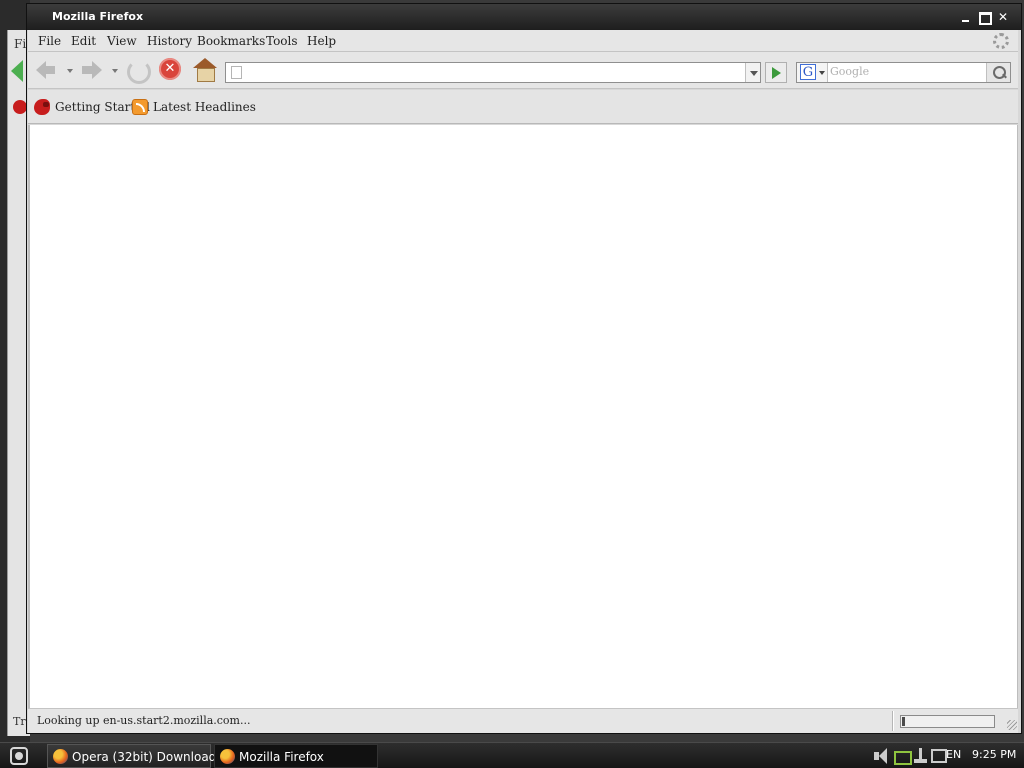  Describe the element at coordinates (204, 107) in the screenshot. I see `bookmark-label: Latest Headlines` at that location.